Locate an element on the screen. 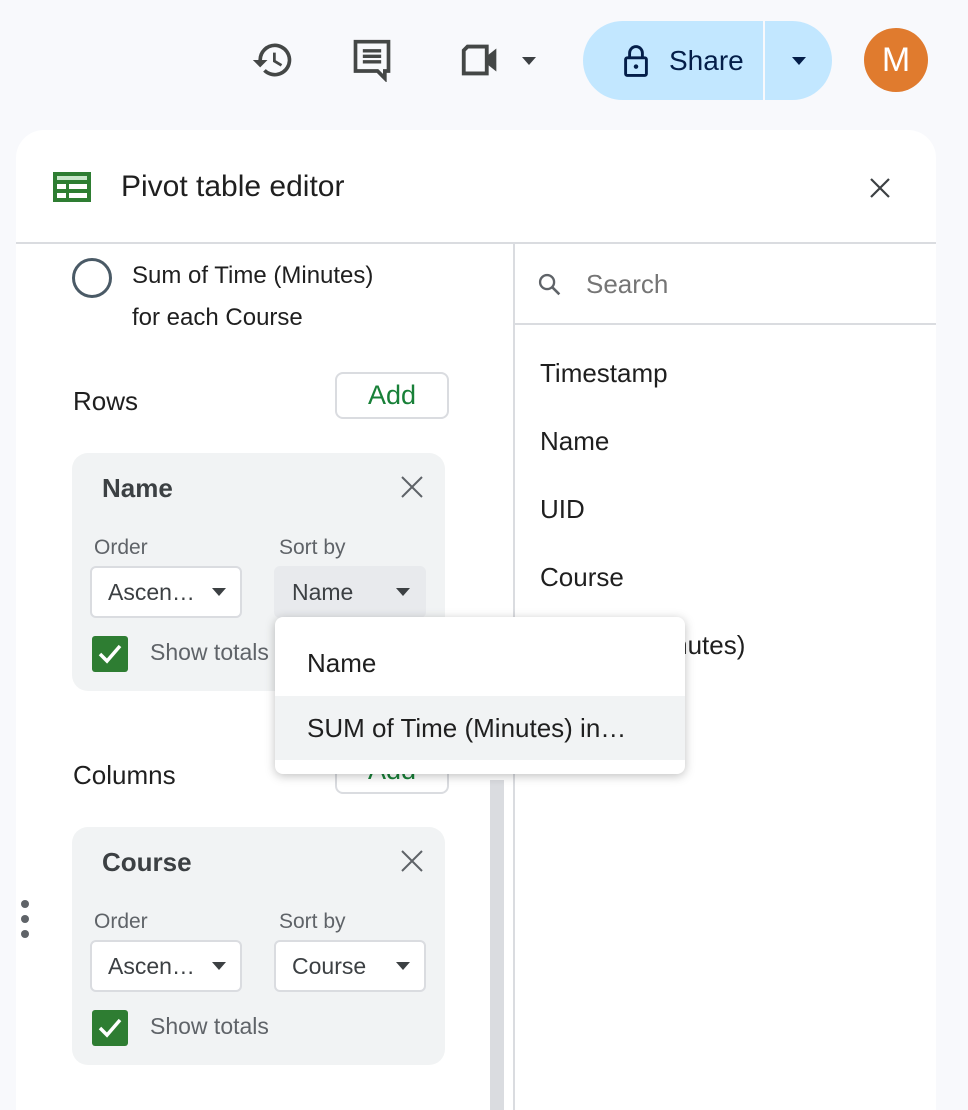  sortby-select: Name is located at coordinates (350, 592).